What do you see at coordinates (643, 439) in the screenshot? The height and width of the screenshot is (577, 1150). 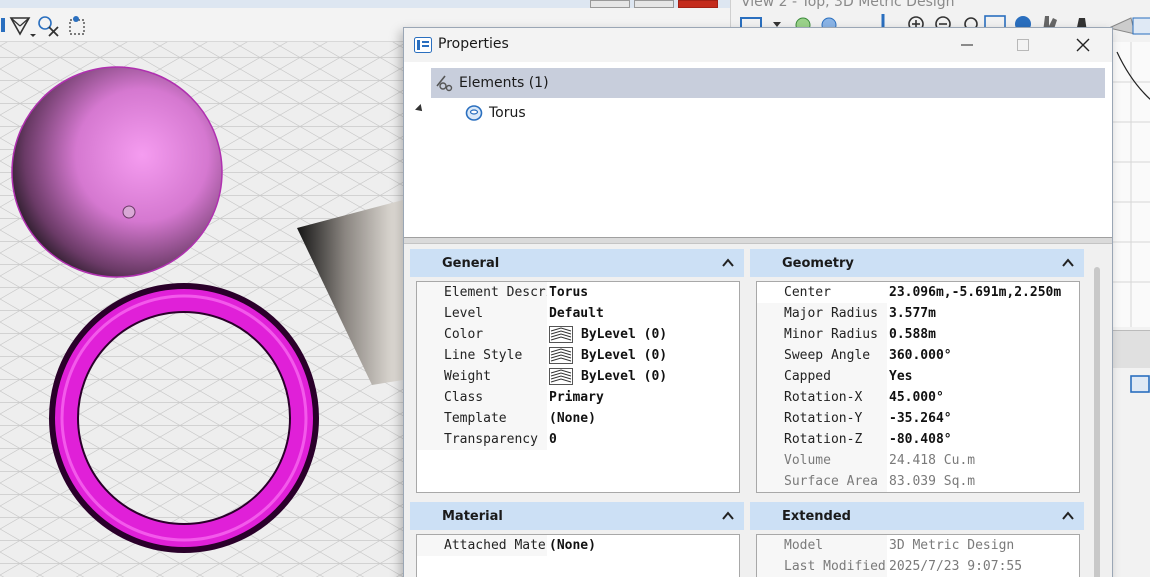 I see `general-prop-value: 0` at bounding box center [643, 439].